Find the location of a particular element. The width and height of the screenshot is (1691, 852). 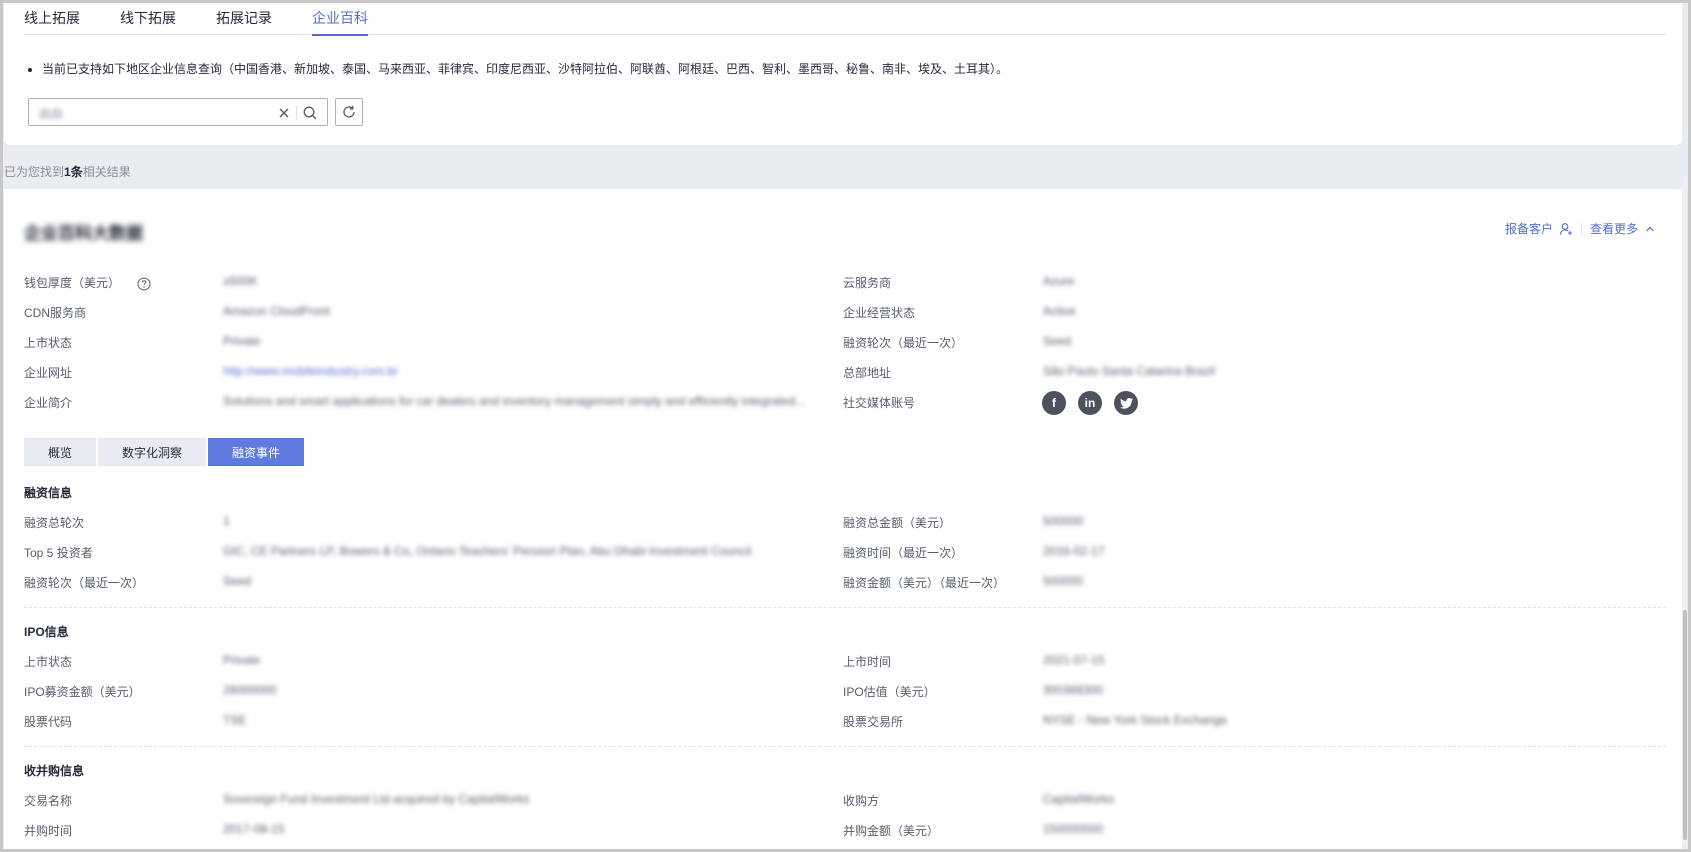

last-funding-time-value: 2016-02-17 is located at coordinates (1074, 551).